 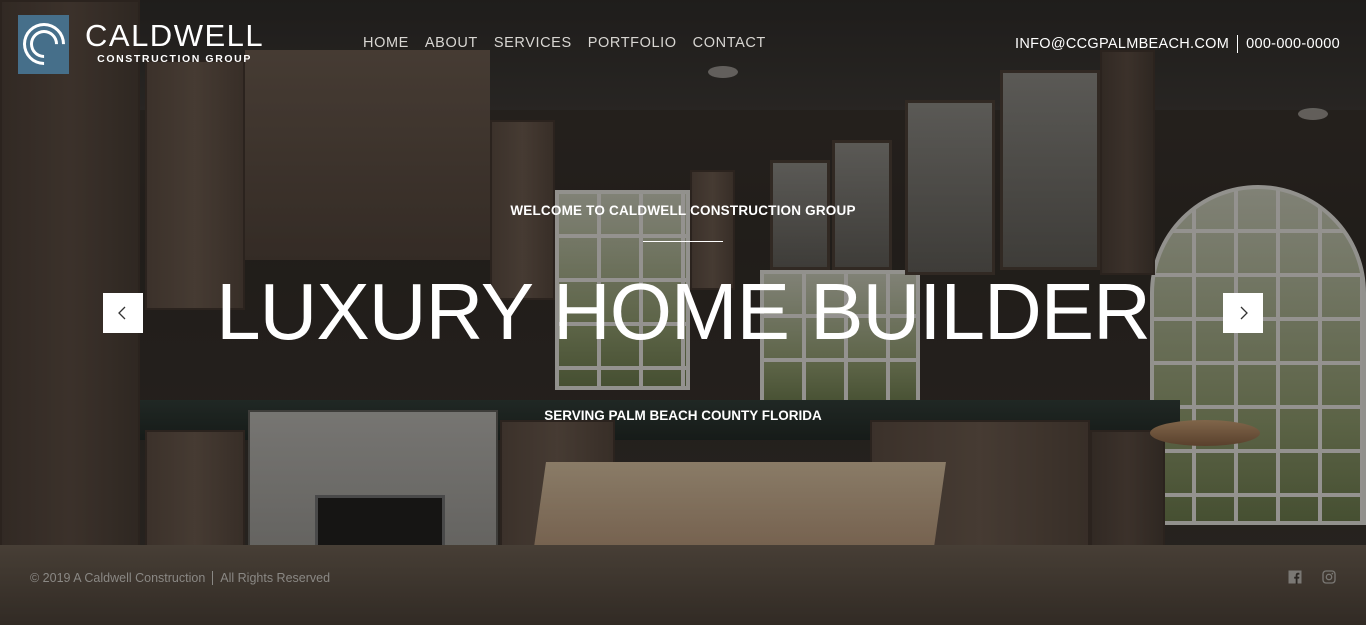 I want to click on chevron-left-icon, so click(x=122, y=313).